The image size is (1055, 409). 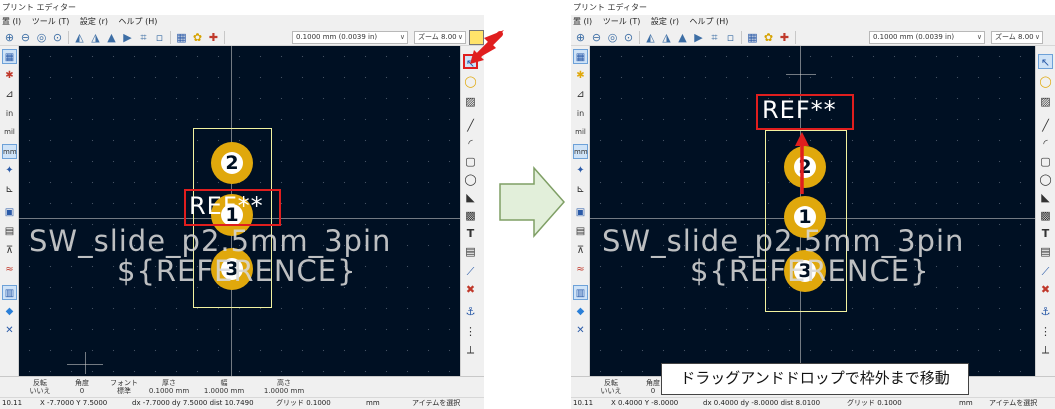 What do you see at coordinates (1045, 61) in the screenshot?
I see `select-icon: ↖` at bounding box center [1045, 61].